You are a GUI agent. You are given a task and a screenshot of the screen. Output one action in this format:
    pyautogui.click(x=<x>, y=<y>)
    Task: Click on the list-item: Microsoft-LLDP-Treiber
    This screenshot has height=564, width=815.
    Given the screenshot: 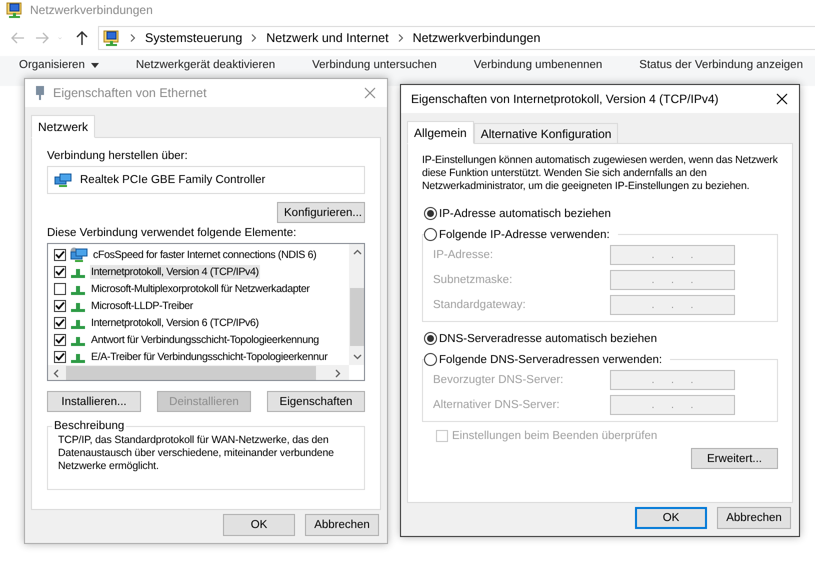 What is the action you would take?
    pyautogui.click(x=142, y=305)
    